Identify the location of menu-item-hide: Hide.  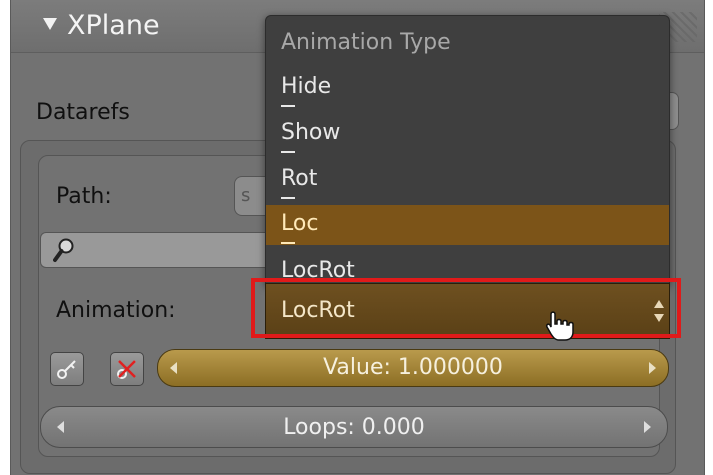
(467, 88).